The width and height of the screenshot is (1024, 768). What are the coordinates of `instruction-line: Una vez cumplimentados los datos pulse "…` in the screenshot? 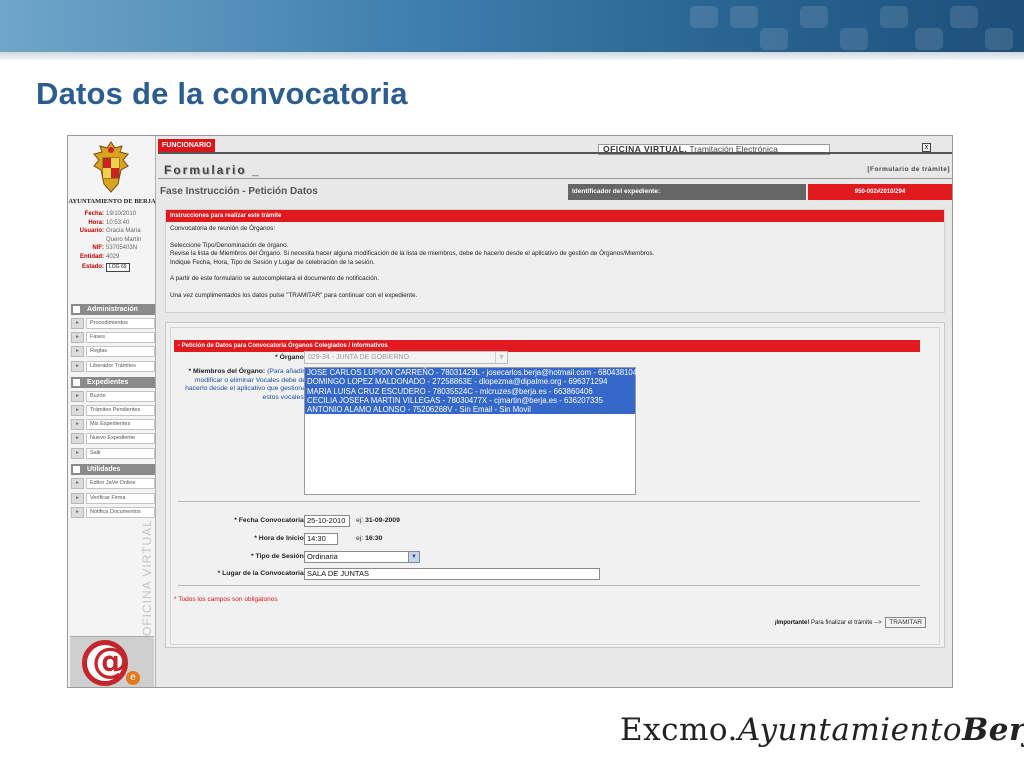 It's located at (294, 295).